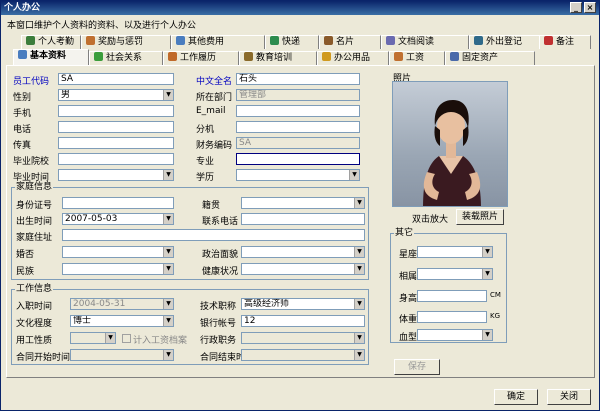 The height and width of the screenshot is (411, 600). I want to click on tab-top_tabs-7: 备注, so click(565, 42).